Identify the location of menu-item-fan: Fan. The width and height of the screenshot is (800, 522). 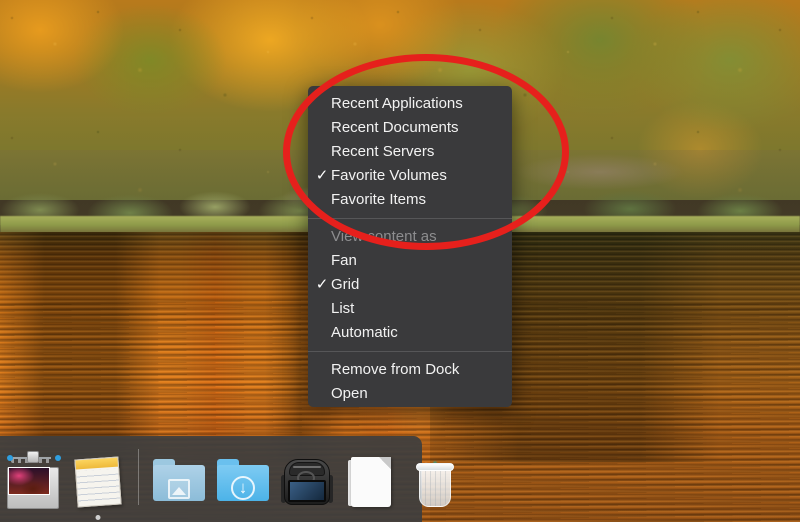
(410, 261).